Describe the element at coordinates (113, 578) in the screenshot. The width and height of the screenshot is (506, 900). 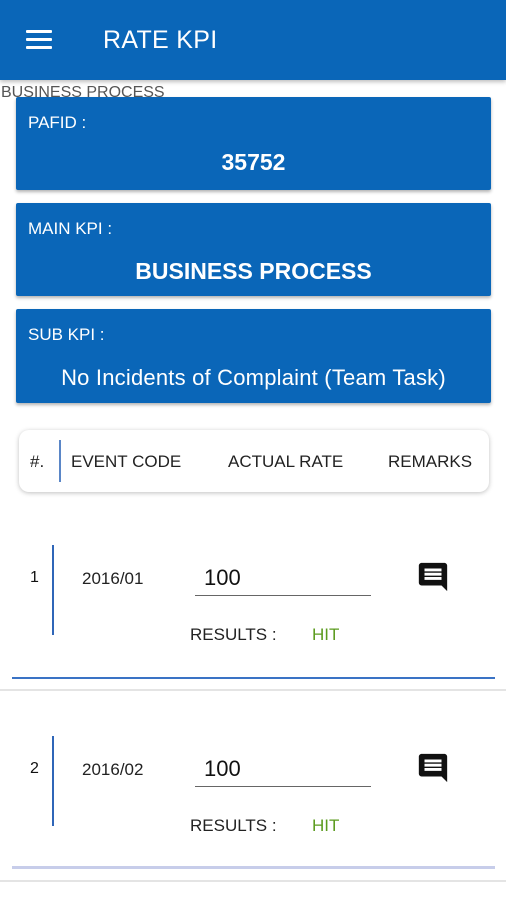
I see `row-event-code: 2016/01` at that location.